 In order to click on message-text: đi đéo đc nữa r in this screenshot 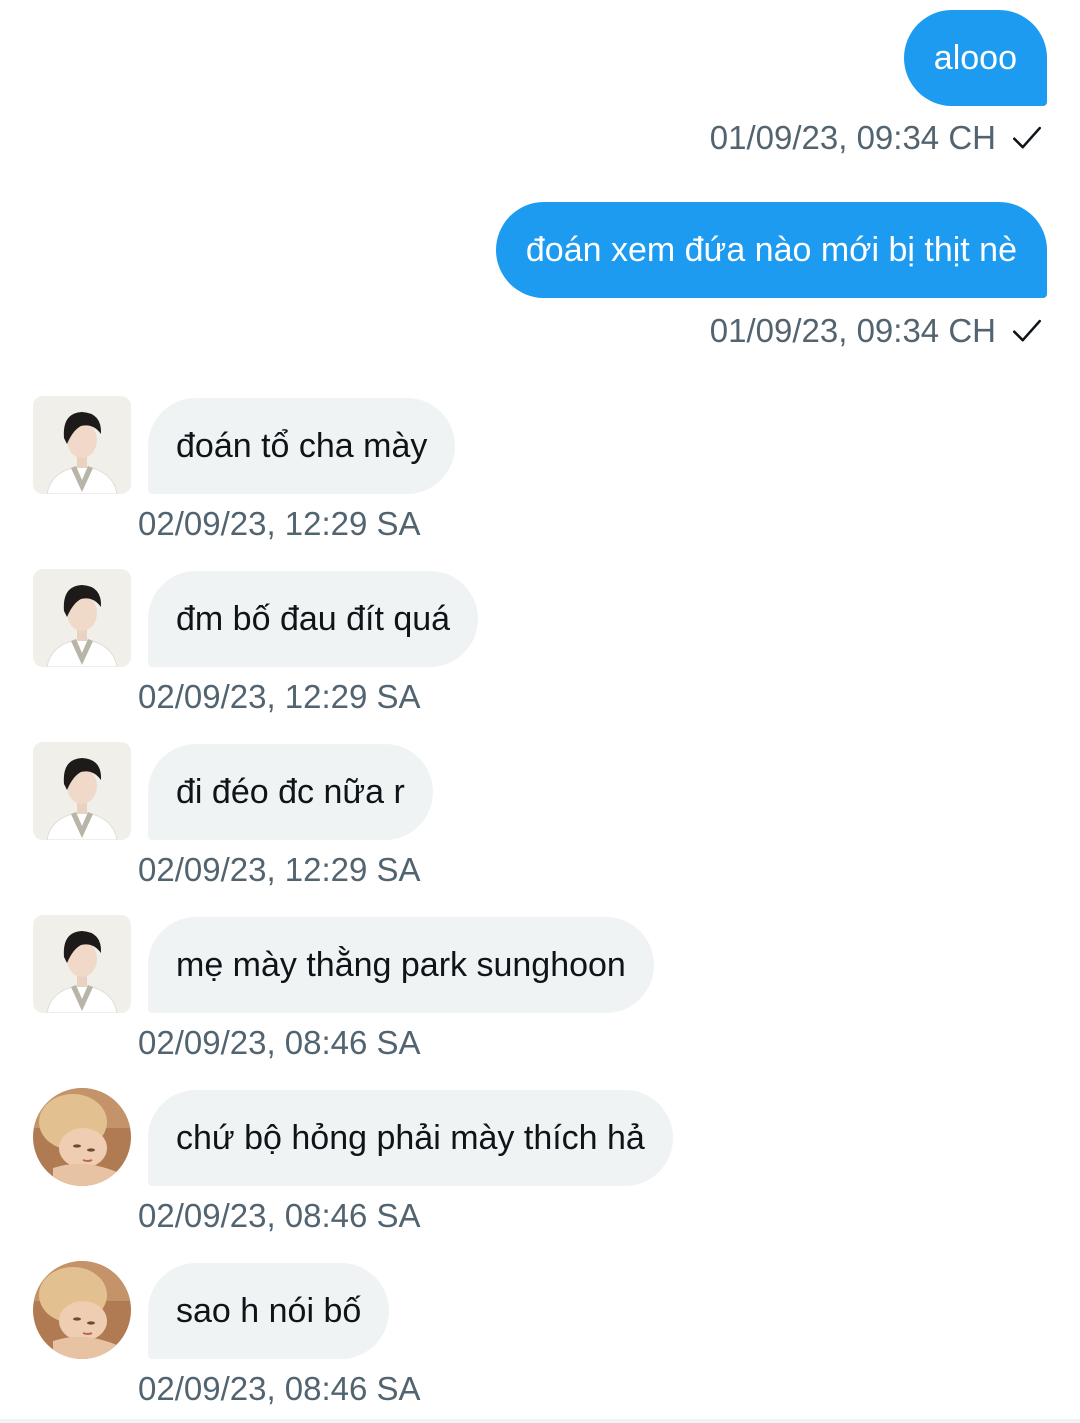, I will do `click(290, 792)`.